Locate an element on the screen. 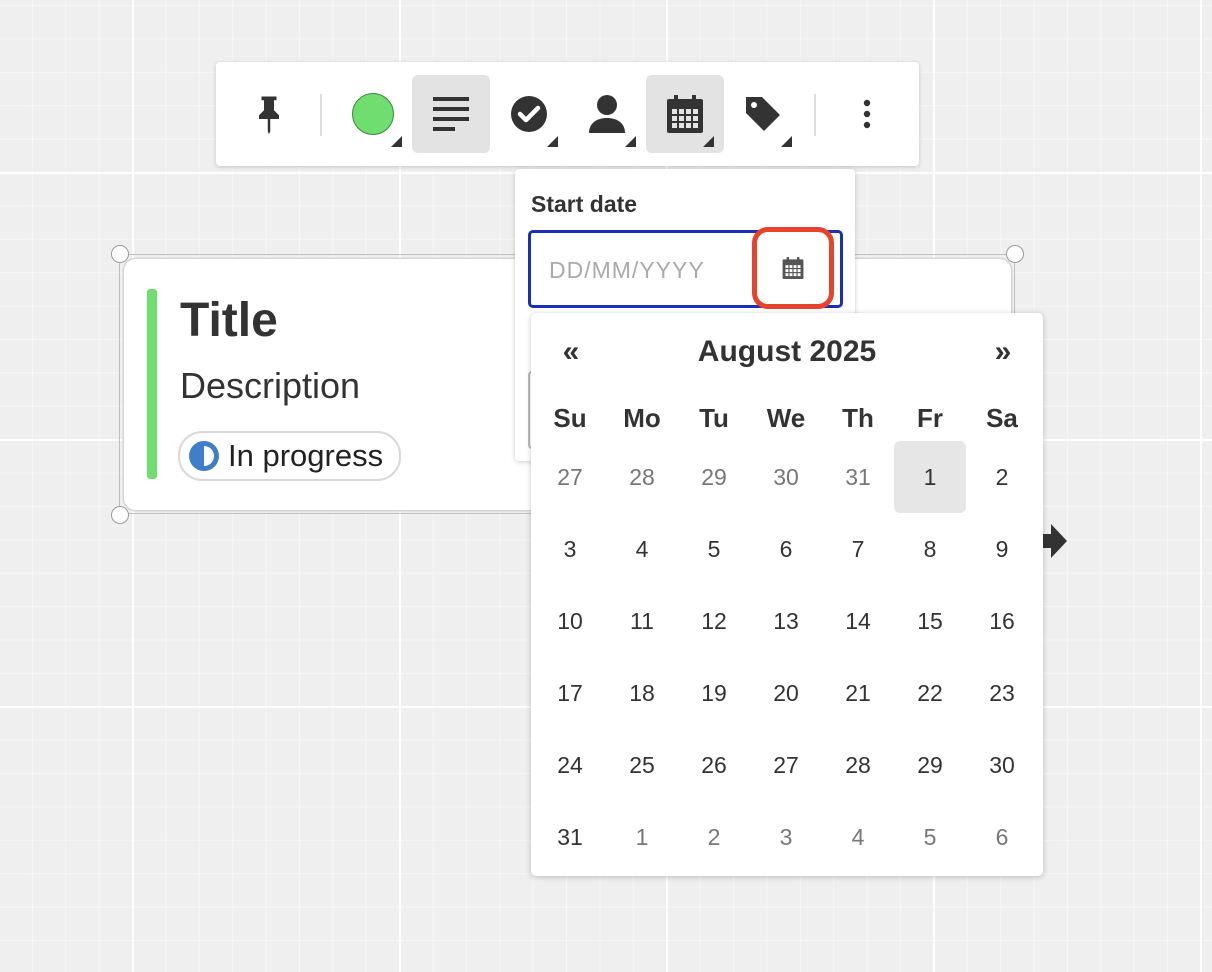 The height and width of the screenshot is (972, 1212). card-title: Title is located at coordinates (229, 320).